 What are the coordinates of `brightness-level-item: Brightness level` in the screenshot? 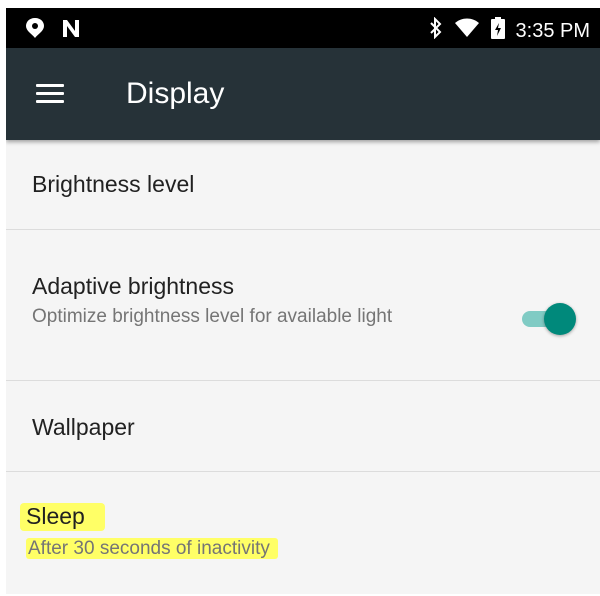 It's located at (303, 185).